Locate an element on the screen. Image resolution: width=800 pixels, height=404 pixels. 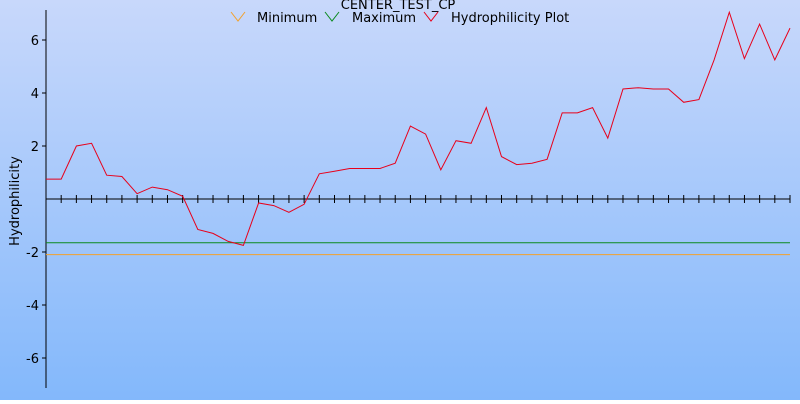
y-tick-label: 6 is located at coordinates (35, 41).